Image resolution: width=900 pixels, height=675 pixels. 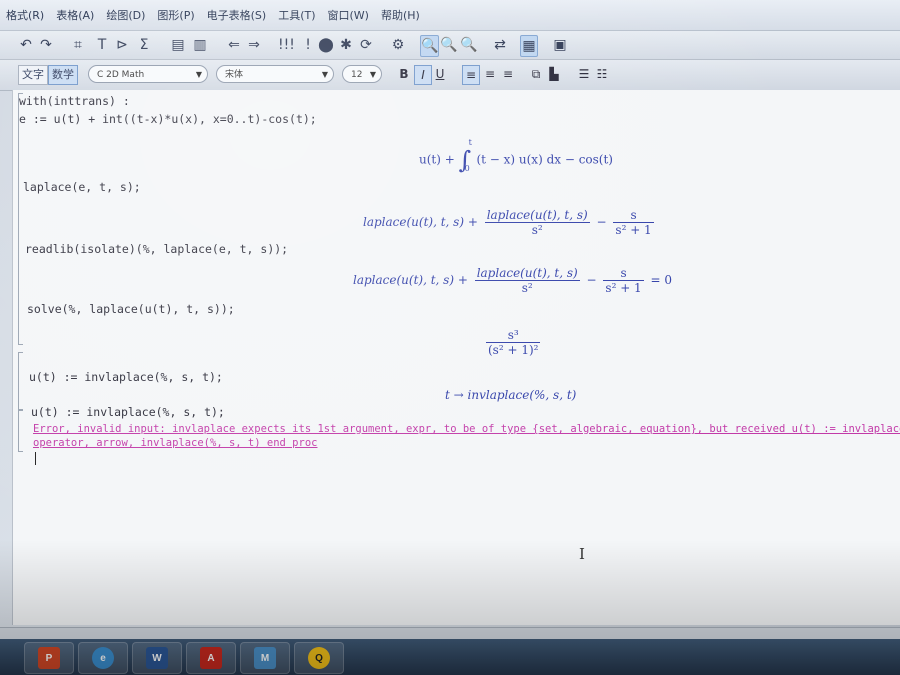 What do you see at coordinates (448, 45) in the screenshot?
I see `zoom-150-icon: 🔍` at bounding box center [448, 45].